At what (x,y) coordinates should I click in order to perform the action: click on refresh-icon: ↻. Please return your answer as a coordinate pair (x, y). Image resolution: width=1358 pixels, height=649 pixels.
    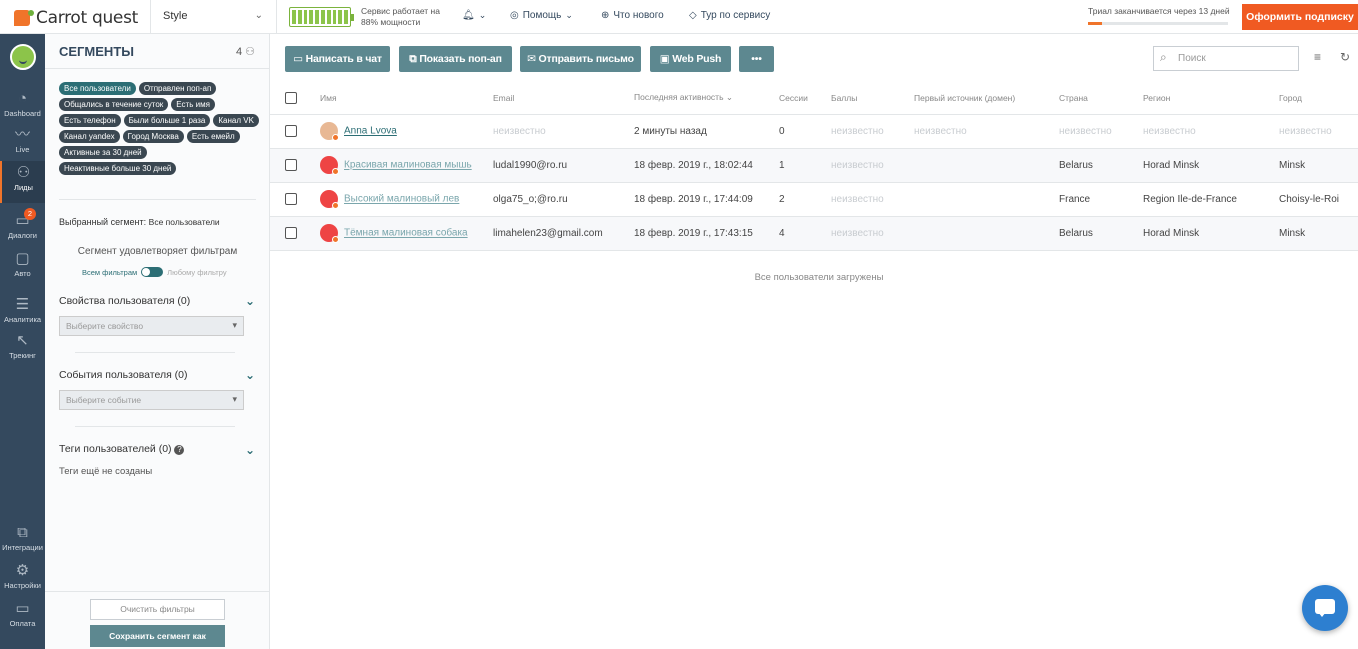
    Looking at the image, I should click on (1345, 57).